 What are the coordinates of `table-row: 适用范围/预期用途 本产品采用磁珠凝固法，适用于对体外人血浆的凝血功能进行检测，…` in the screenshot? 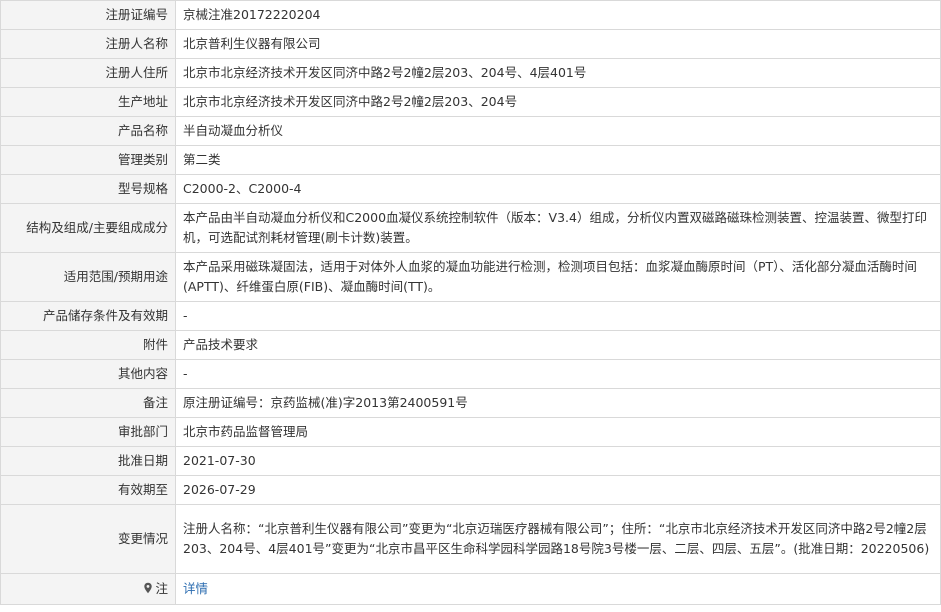 It's located at (470, 277).